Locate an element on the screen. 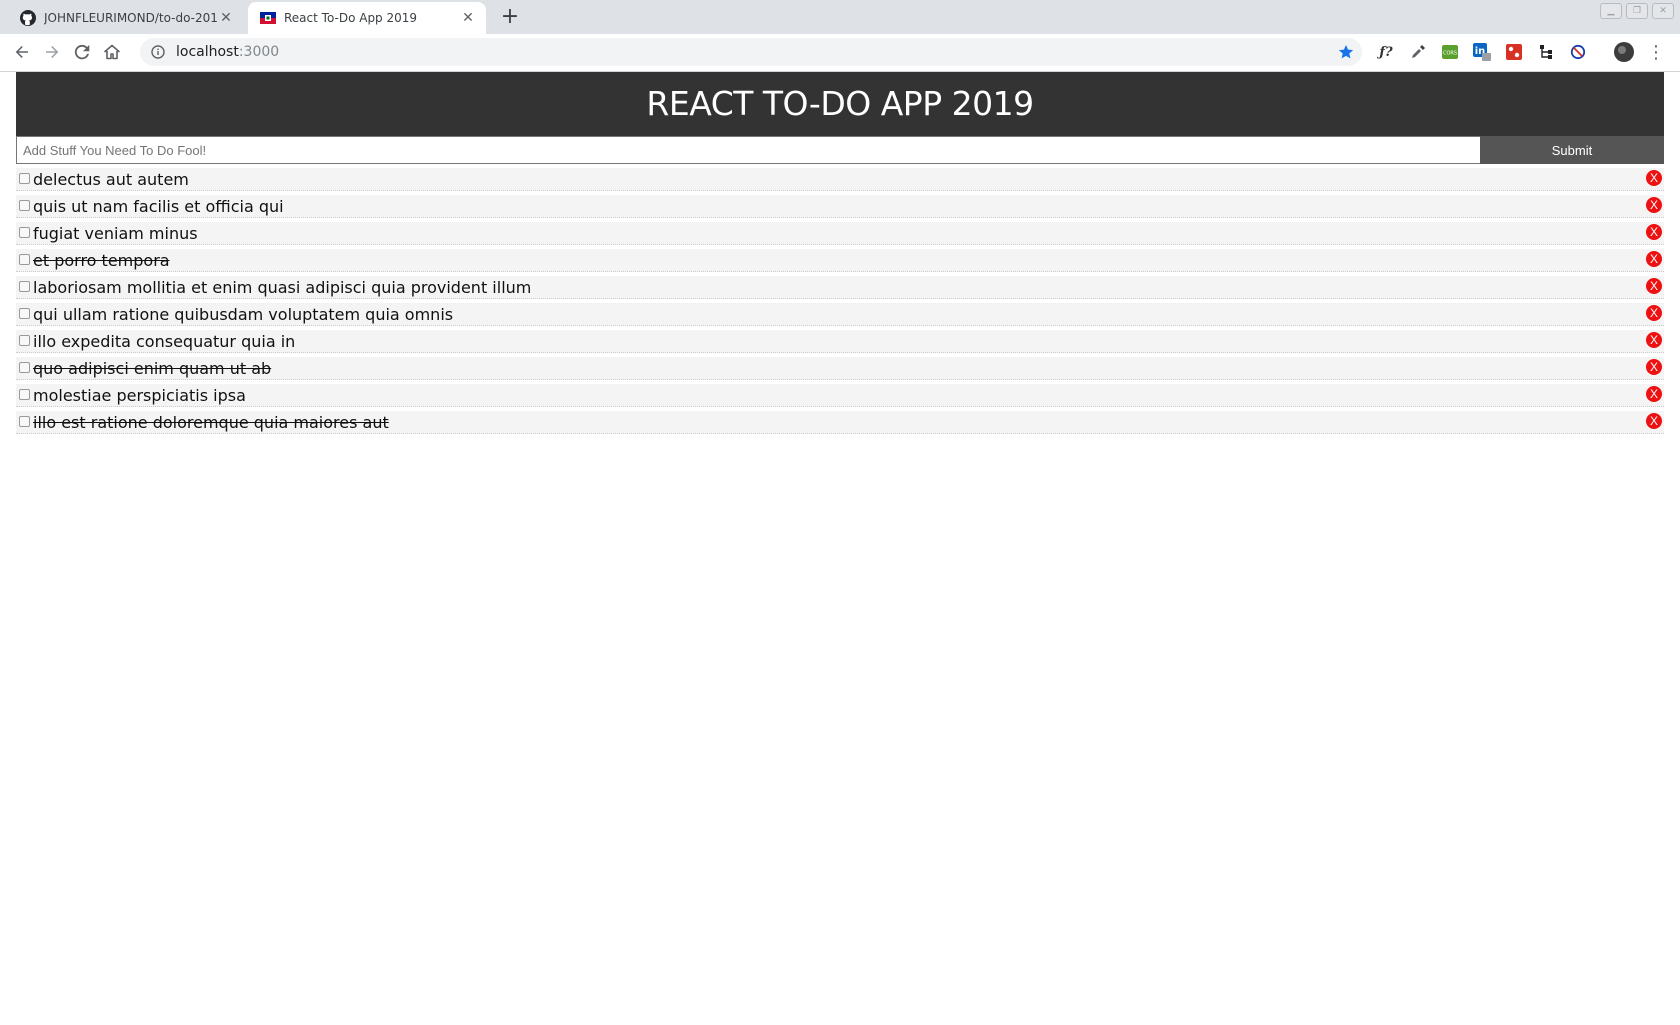 Image resolution: width=1680 pixels, height=1025 pixels. add-todo-form: Submit is located at coordinates (840, 150).